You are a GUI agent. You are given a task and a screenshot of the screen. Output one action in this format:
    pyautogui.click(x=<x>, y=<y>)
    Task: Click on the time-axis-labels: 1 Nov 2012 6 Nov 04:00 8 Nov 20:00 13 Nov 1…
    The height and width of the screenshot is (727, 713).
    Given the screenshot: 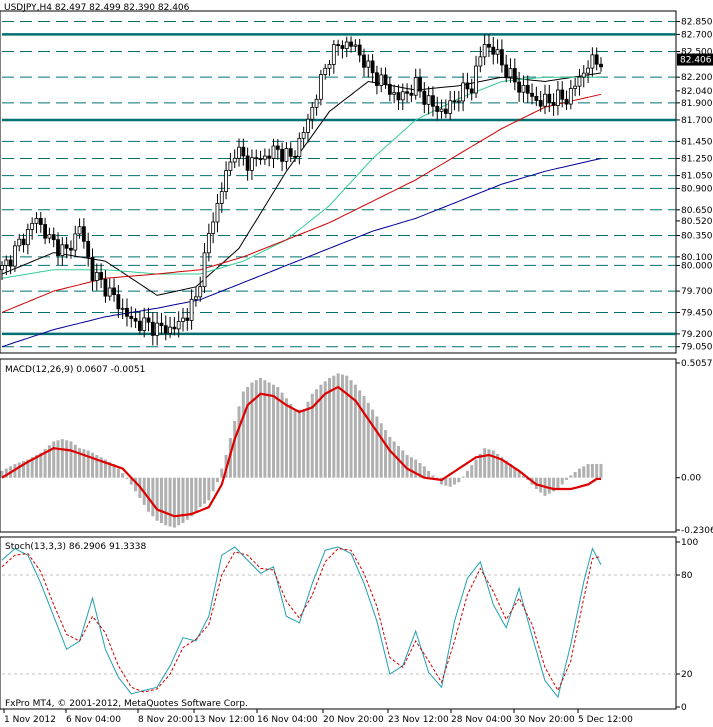 What is the action you would take?
    pyautogui.click(x=318, y=717)
    